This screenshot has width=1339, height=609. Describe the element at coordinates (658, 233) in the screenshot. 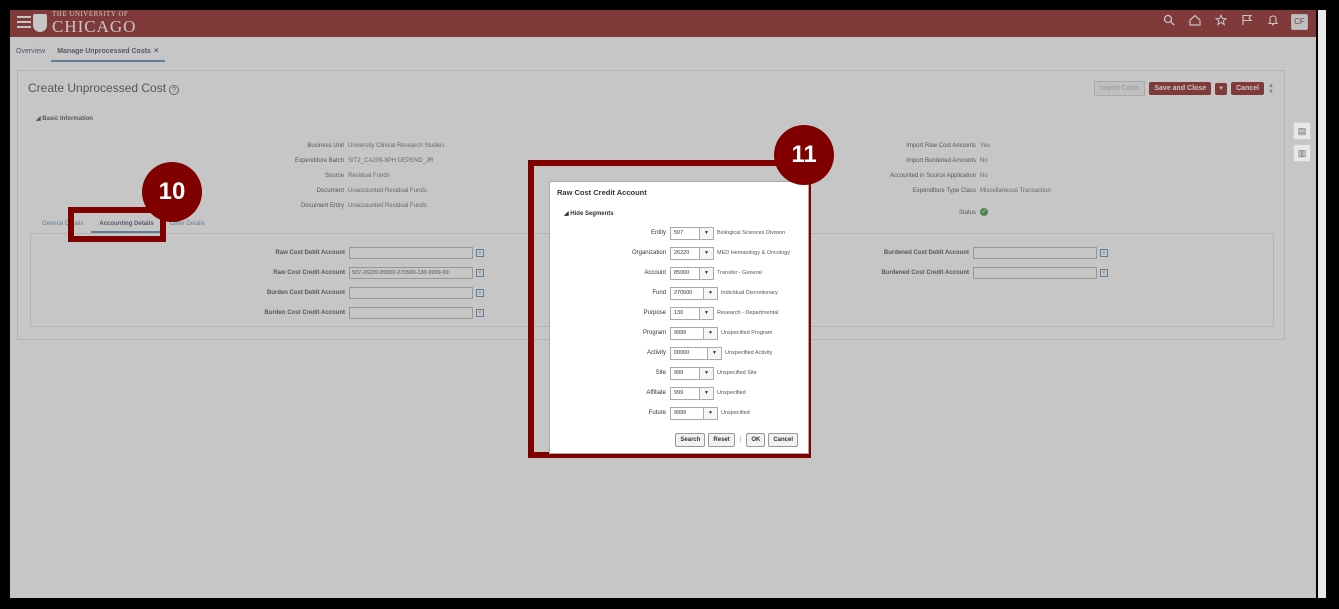

I see `segment-label: Entity` at that location.